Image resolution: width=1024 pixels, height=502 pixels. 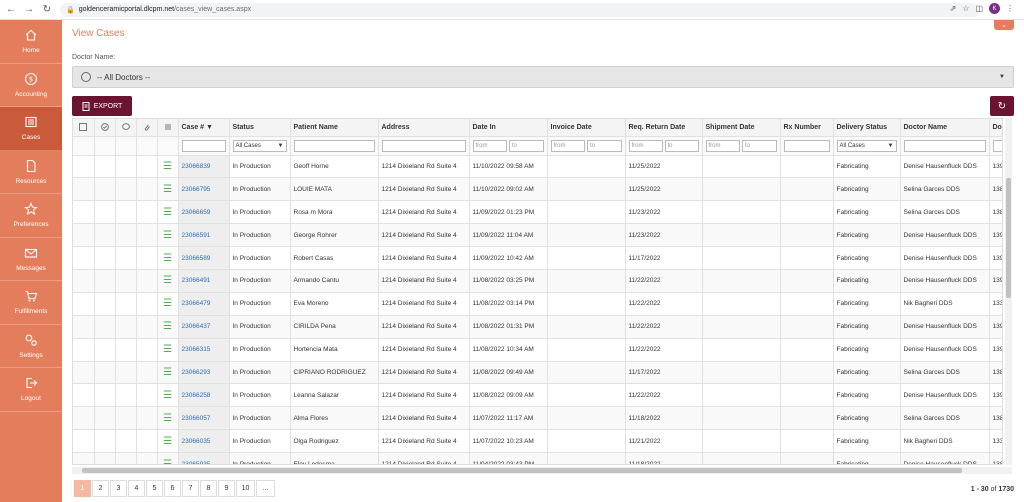 I want to click on col-header-return-date: Req. Return Date, so click(x=664, y=128).